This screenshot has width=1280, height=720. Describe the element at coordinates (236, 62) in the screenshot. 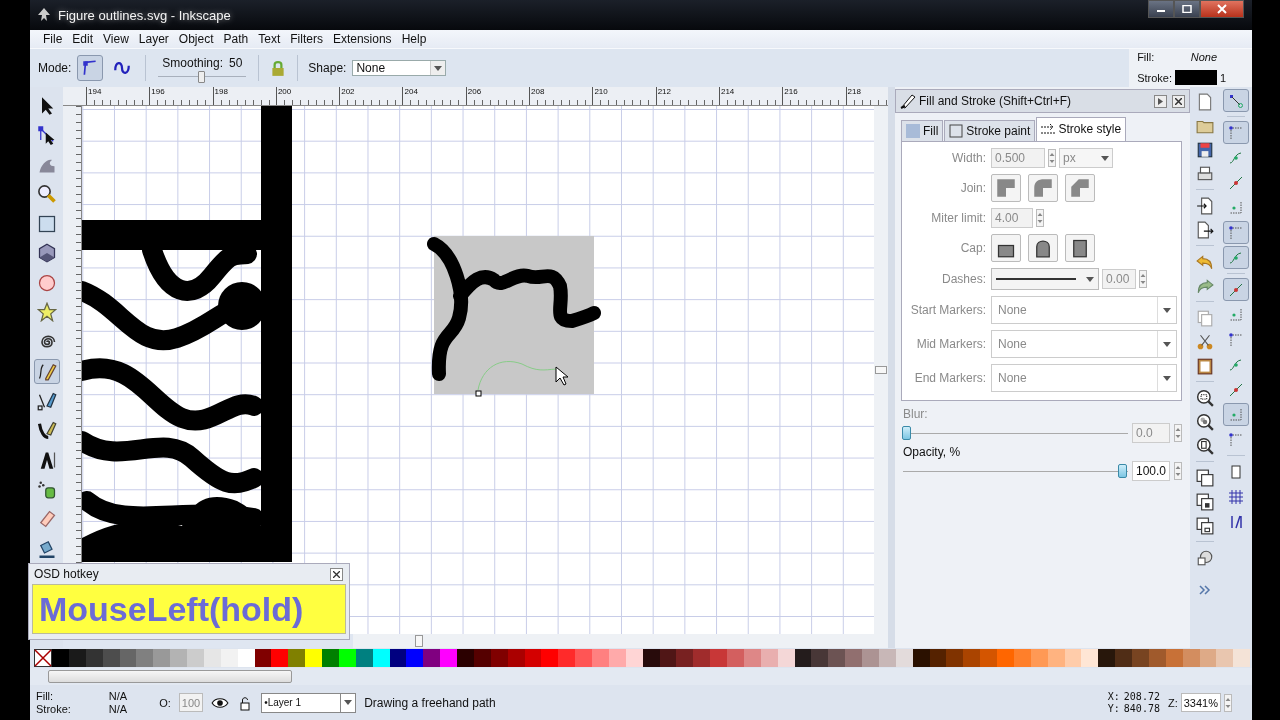

I see `smoothing-value: 50` at that location.